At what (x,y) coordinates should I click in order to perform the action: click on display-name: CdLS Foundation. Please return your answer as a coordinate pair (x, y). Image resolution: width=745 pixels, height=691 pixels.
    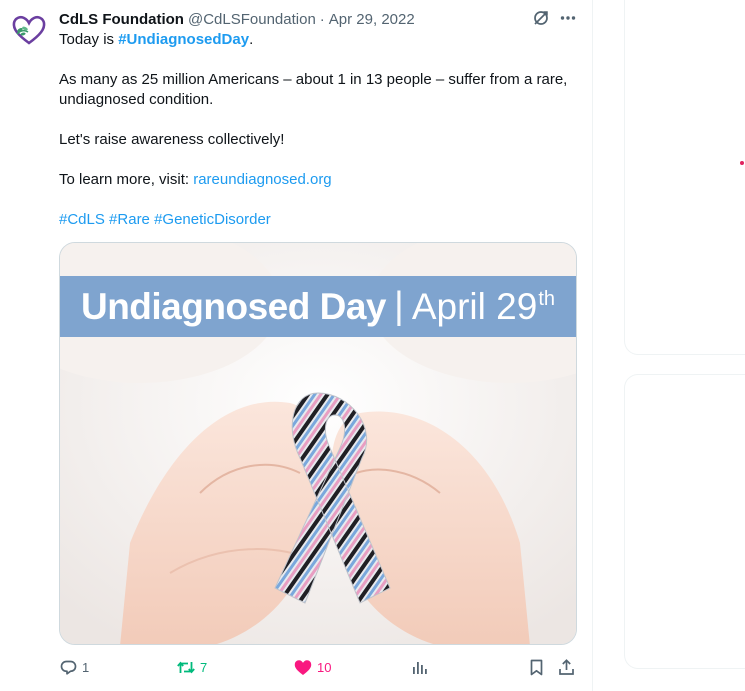
    Looking at the image, I should click on (121, 19).